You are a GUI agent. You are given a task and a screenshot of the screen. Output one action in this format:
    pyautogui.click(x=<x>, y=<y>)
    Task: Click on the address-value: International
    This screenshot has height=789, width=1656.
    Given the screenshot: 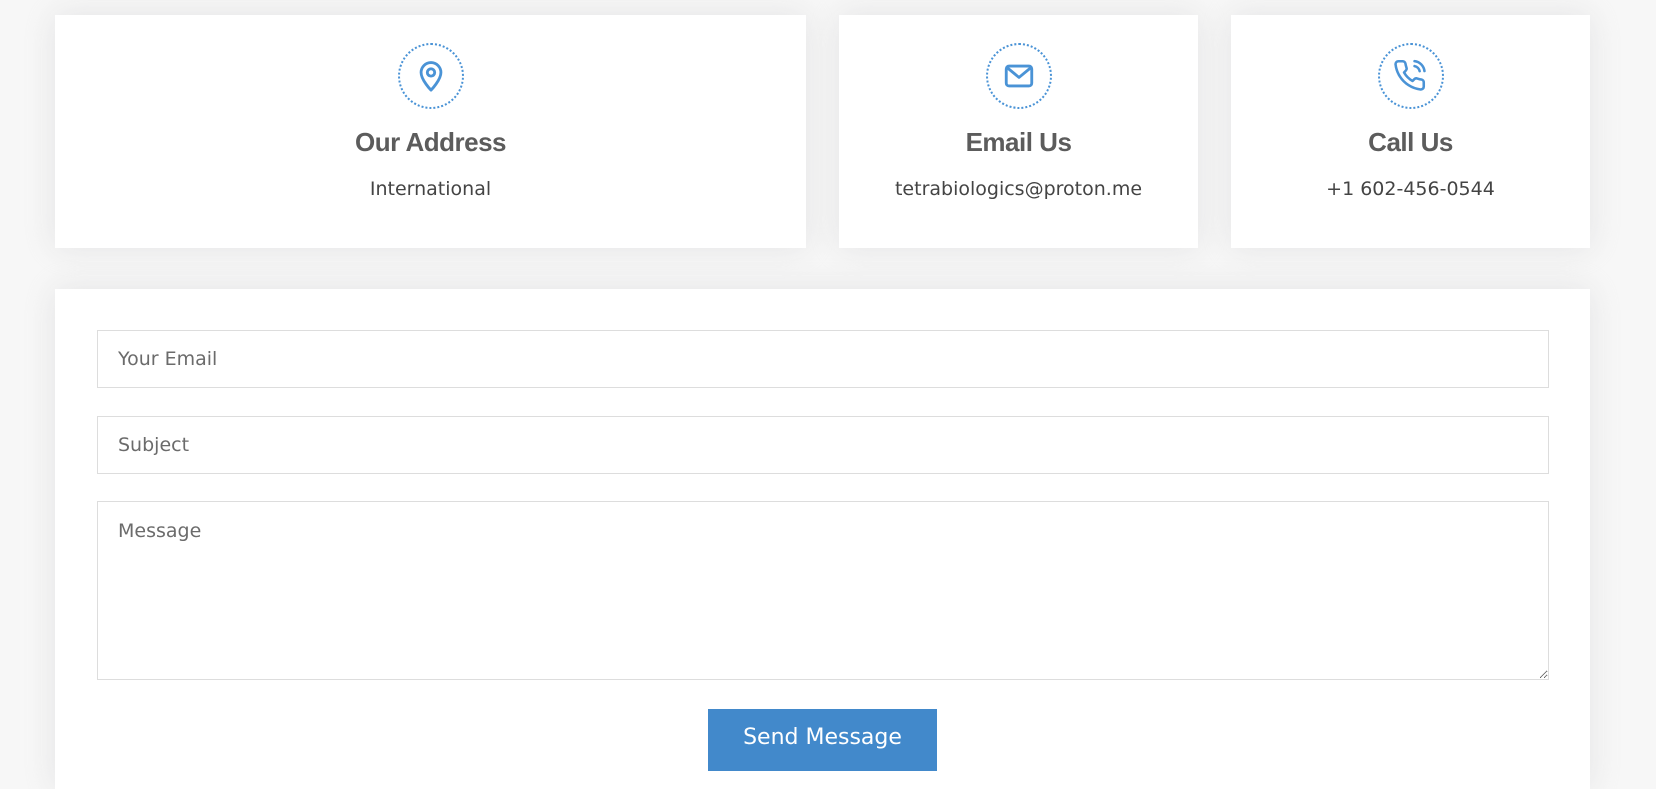 What is the action you would take?
    pyautogui.click(x=430, y=189)
    